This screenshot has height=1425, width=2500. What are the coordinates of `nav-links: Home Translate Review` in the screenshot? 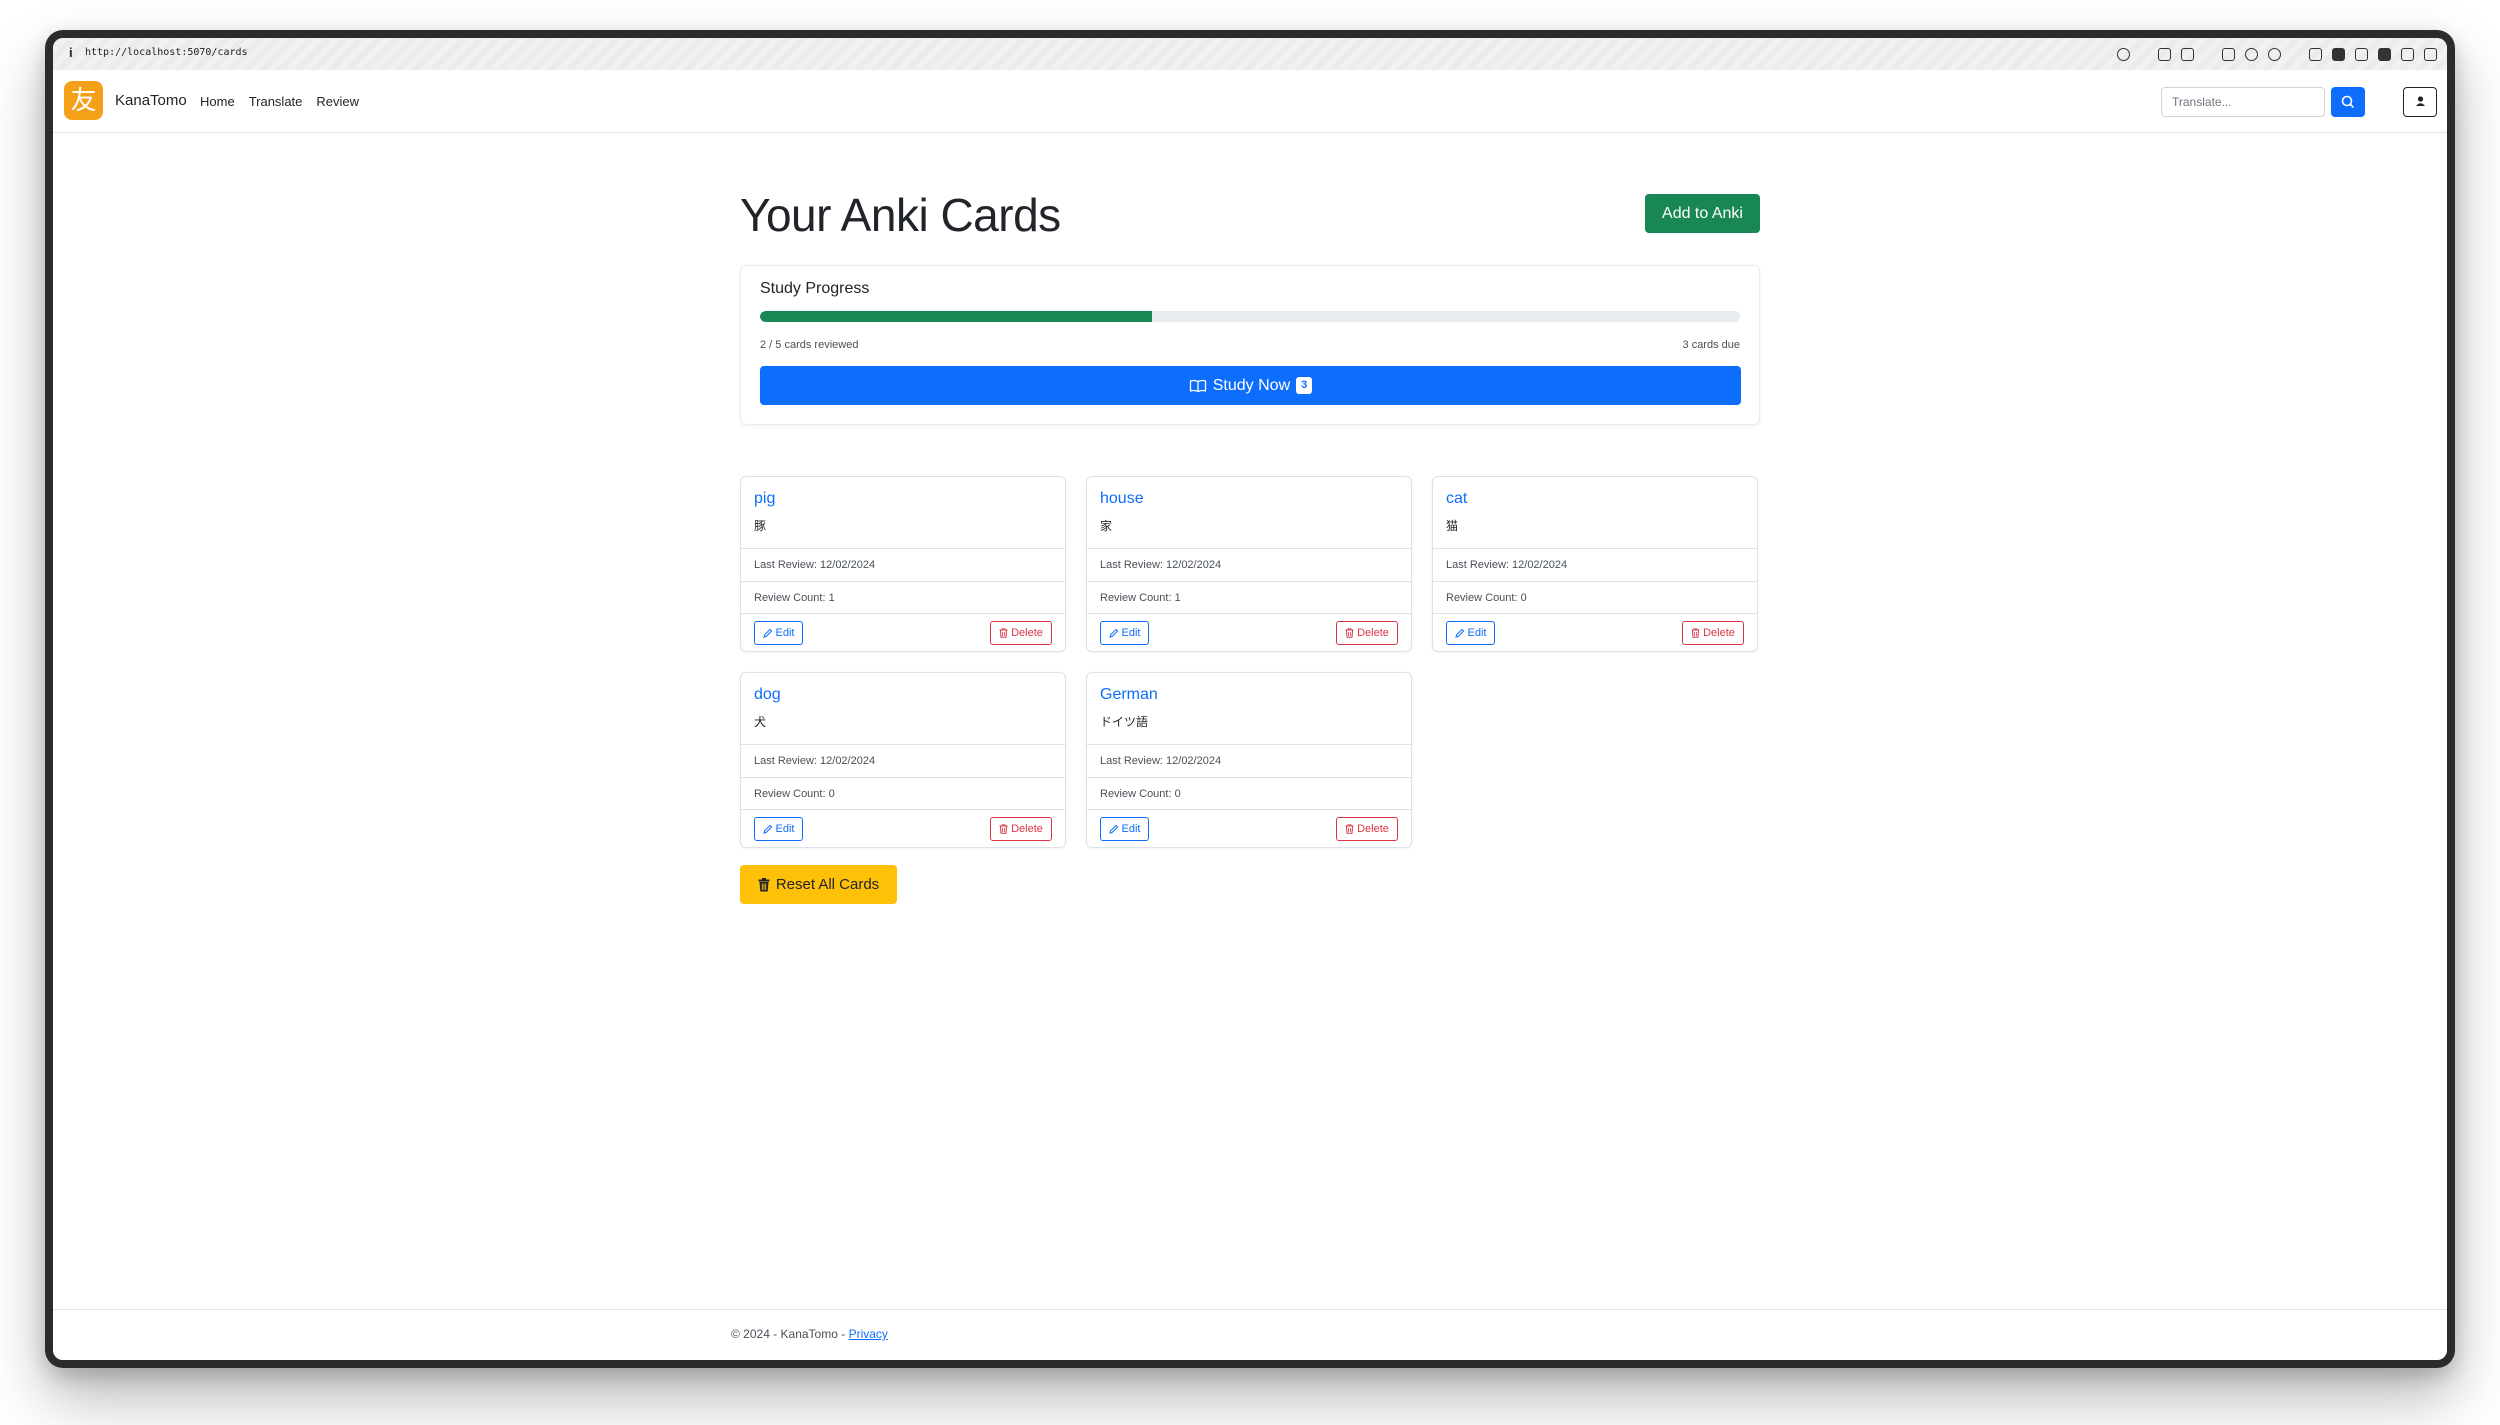 It's located at (279, 101).